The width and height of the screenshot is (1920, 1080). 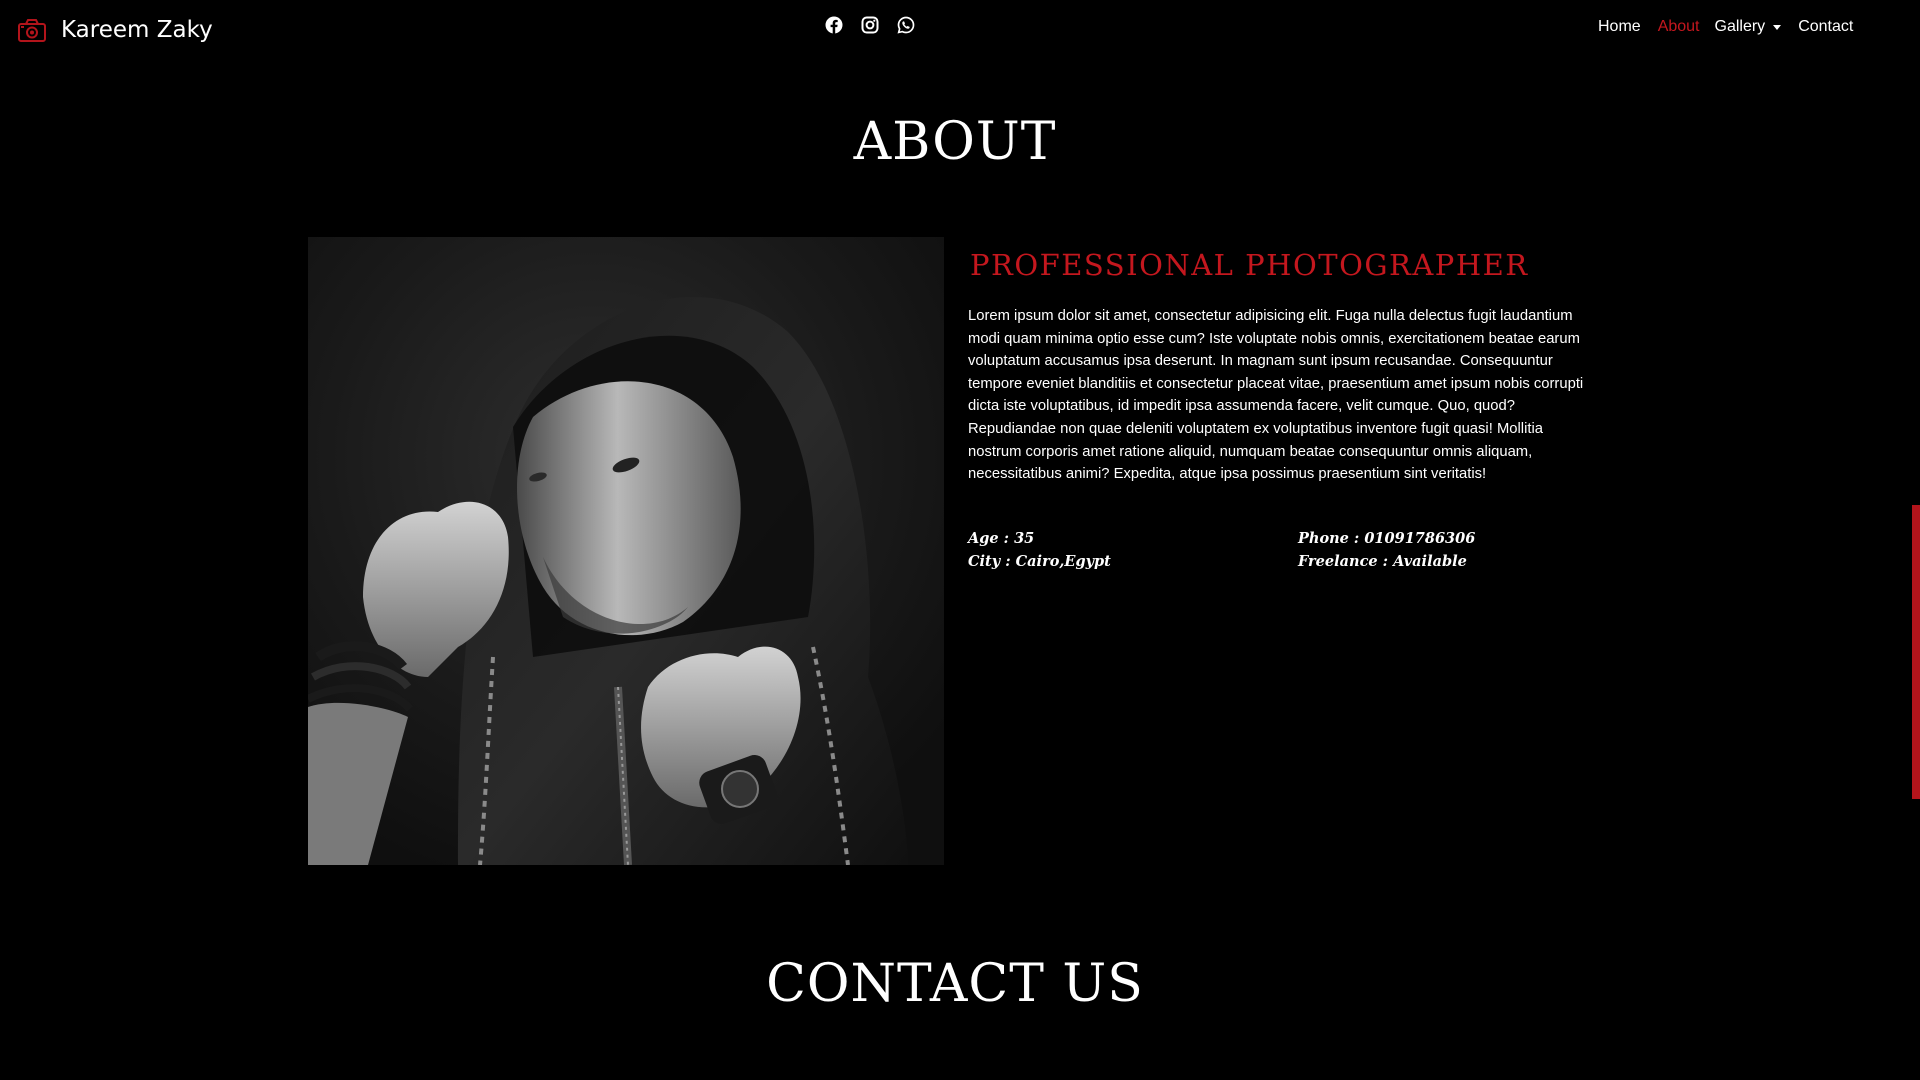 I want to click on brand-link: Kareem Zaky, so click(x=115, y=30).